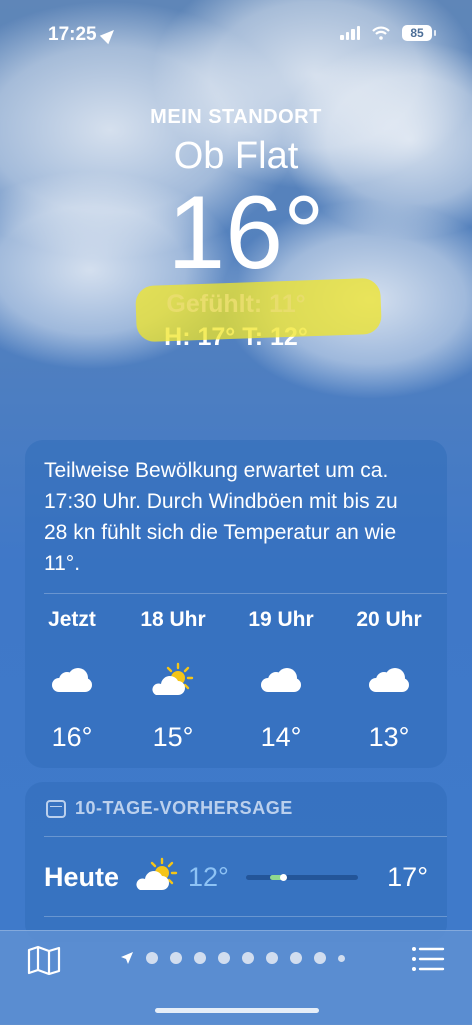 Image resolution: width=472 pixels, height=1025 pixels. Describe the element at coordinates (208, 876) in the screenshot. I see `day-low-temperature: 12°` at that location.